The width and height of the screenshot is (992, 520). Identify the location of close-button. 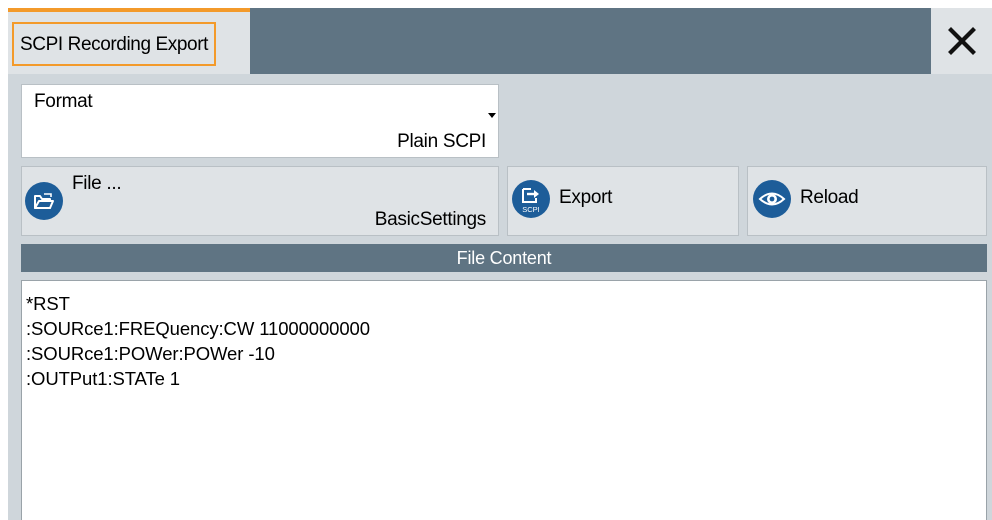
(961, 41).